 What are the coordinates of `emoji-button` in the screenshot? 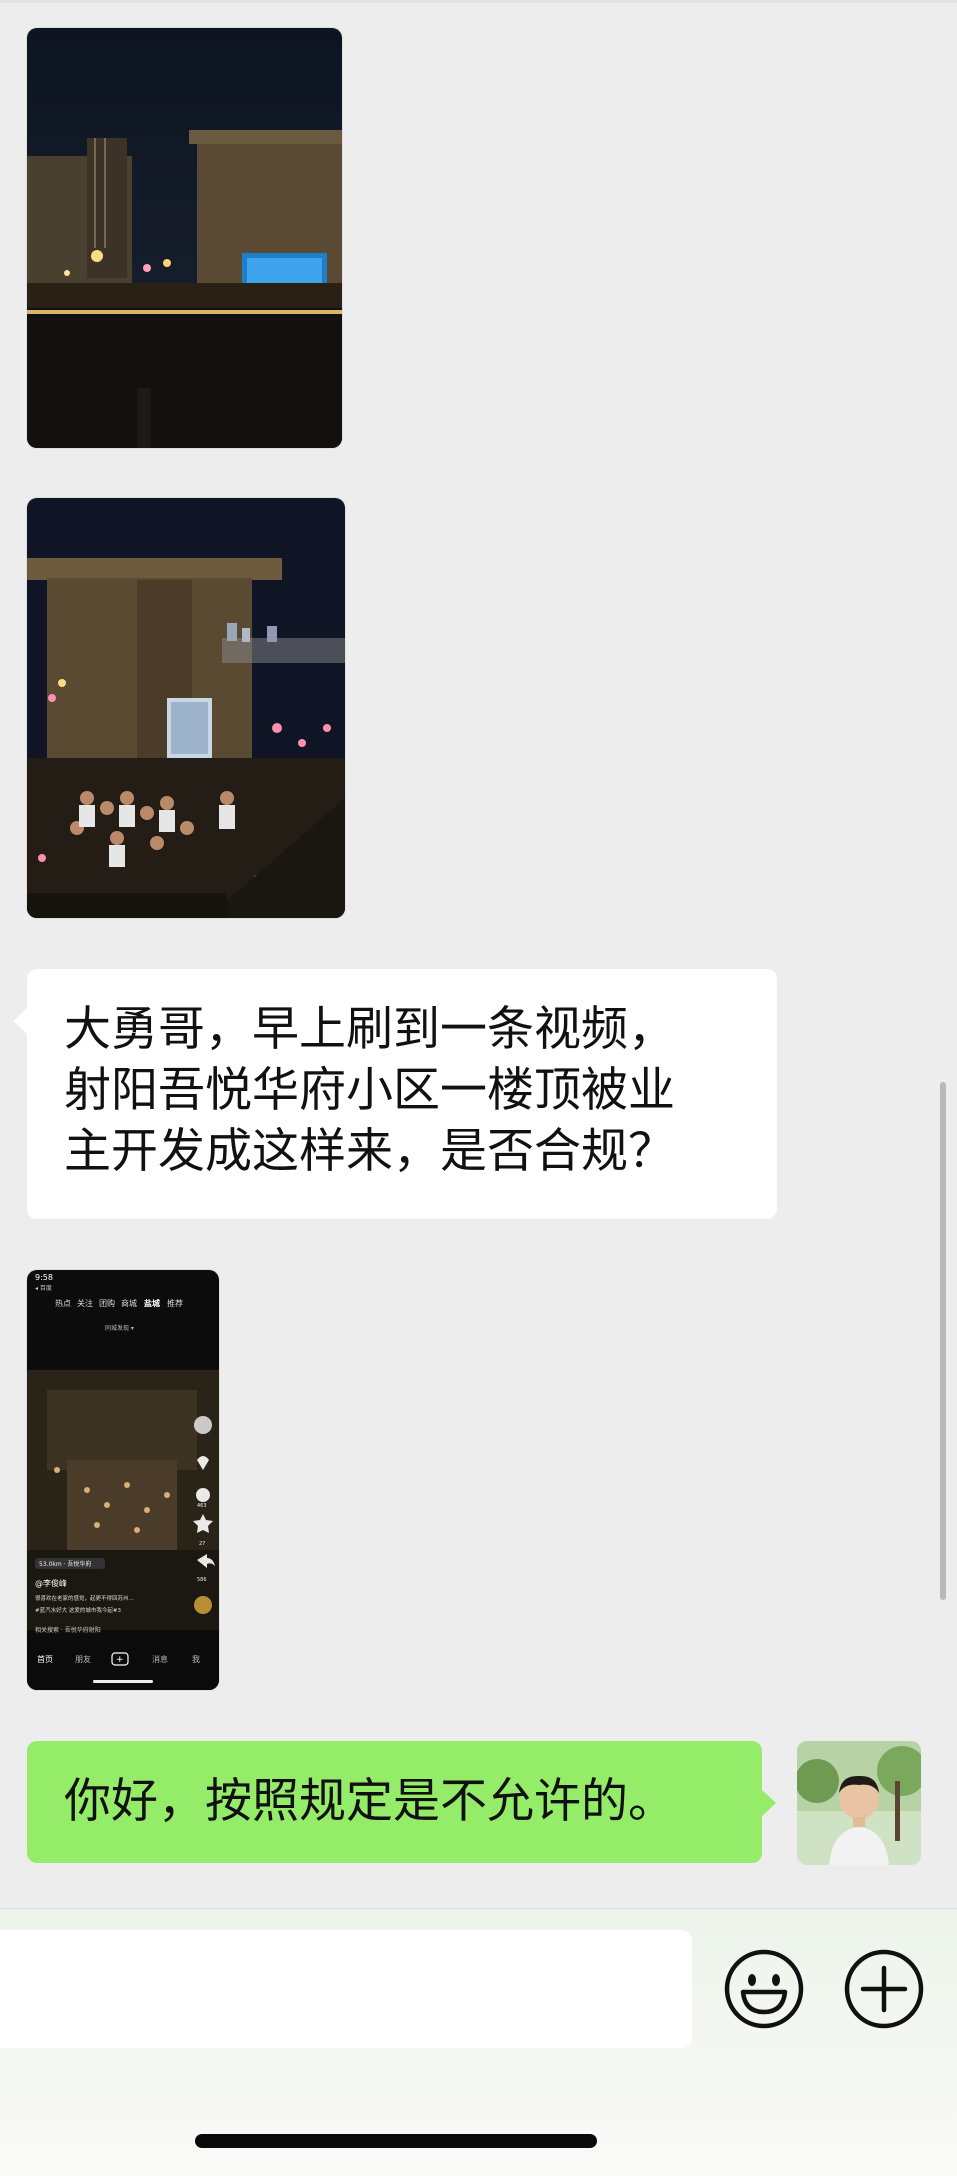 It's located at (764, 1989).